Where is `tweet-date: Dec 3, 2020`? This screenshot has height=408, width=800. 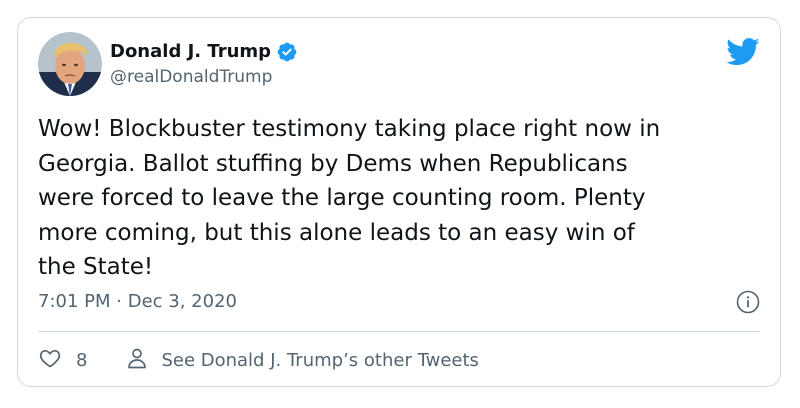
tweet-date: Dec 3, 2020 is located at coordinates (182, 301).